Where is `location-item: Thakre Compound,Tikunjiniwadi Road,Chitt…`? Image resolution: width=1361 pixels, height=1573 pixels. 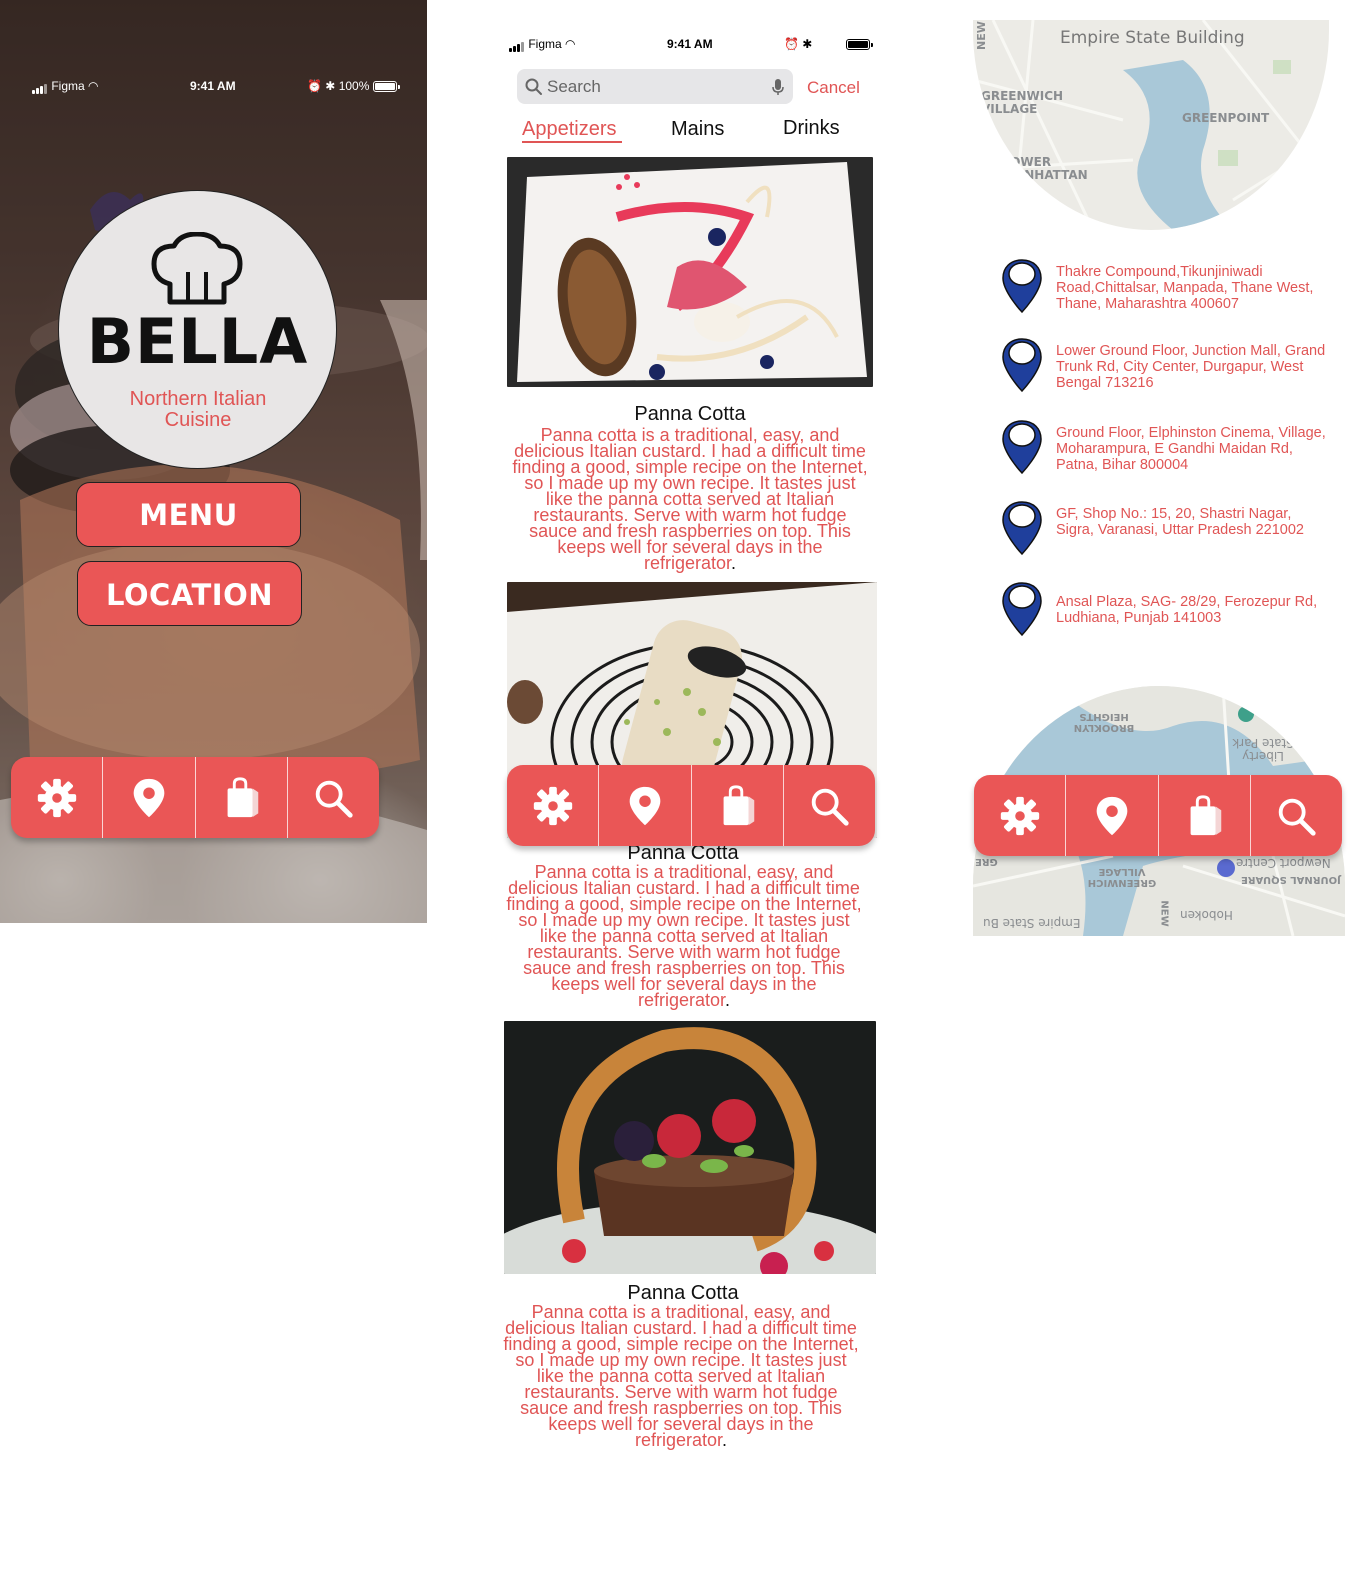
location-item: Thakre Compound,Tikunjiniwadi Road,Chitt… is located at coordinates (1160, 288).